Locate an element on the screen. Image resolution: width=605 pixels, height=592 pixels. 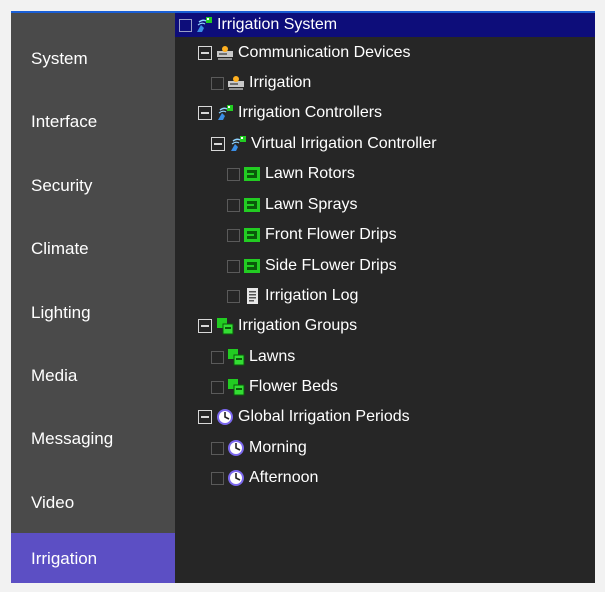
tree-node-irrigation-system: Irrigation System is located at coordinates (259, 25).